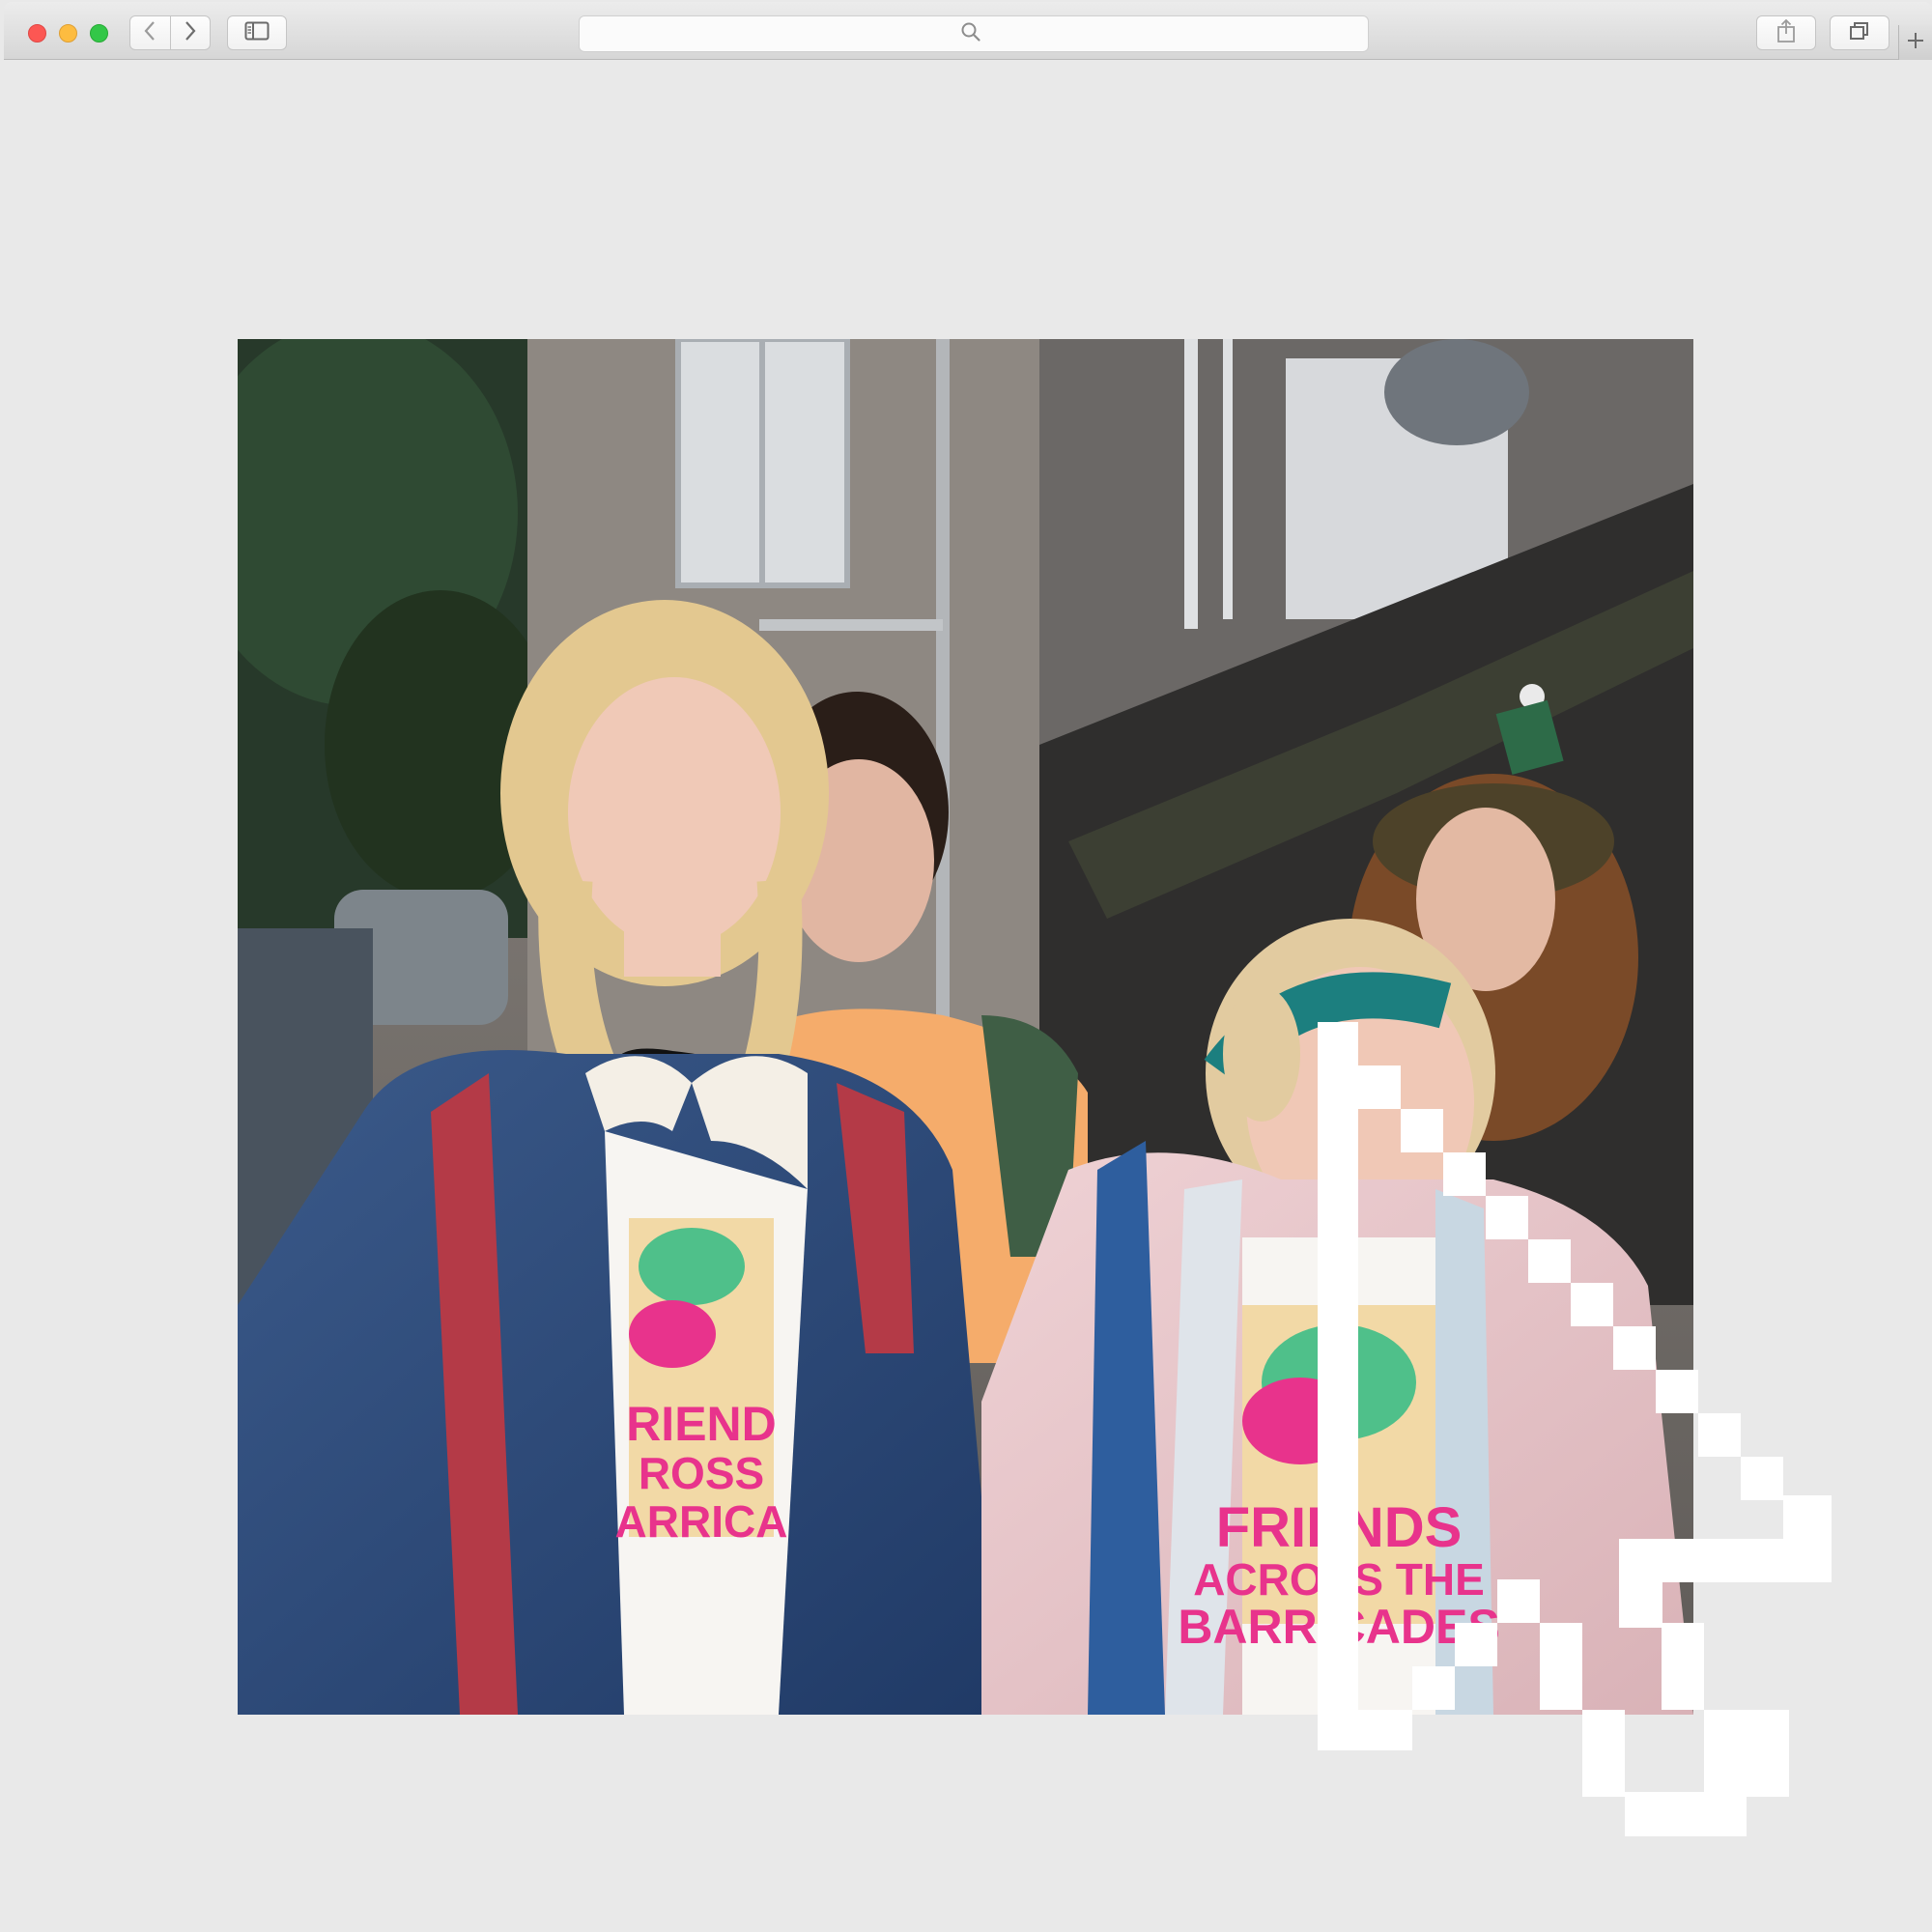 Image resolution: width=1932 pixels, height=1932 pixels. I want to click on share-button, so click(1786, 32).